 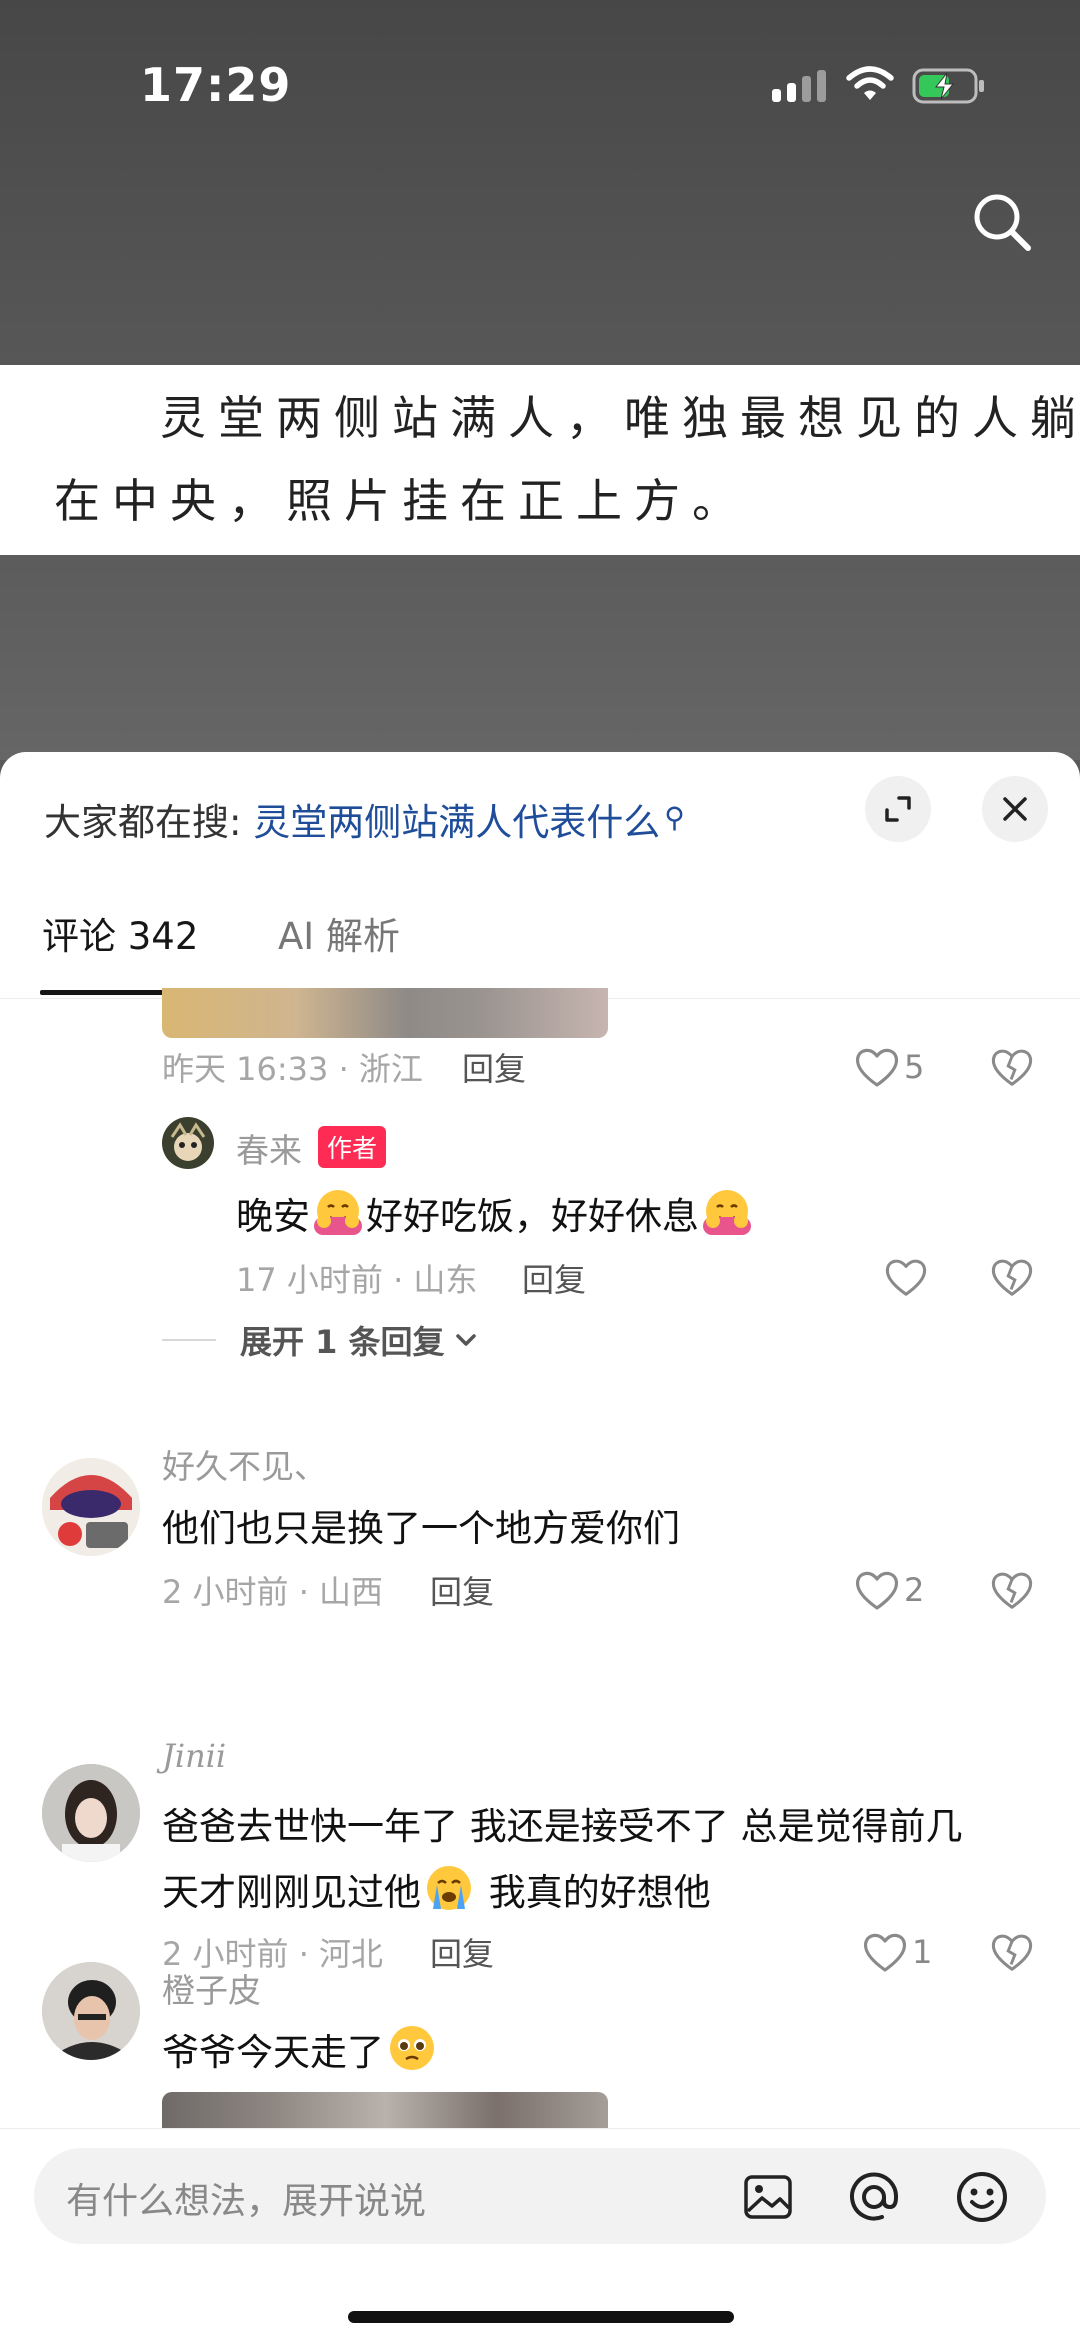 I want to click on like-button: 1, so click(x=897, y=1952).